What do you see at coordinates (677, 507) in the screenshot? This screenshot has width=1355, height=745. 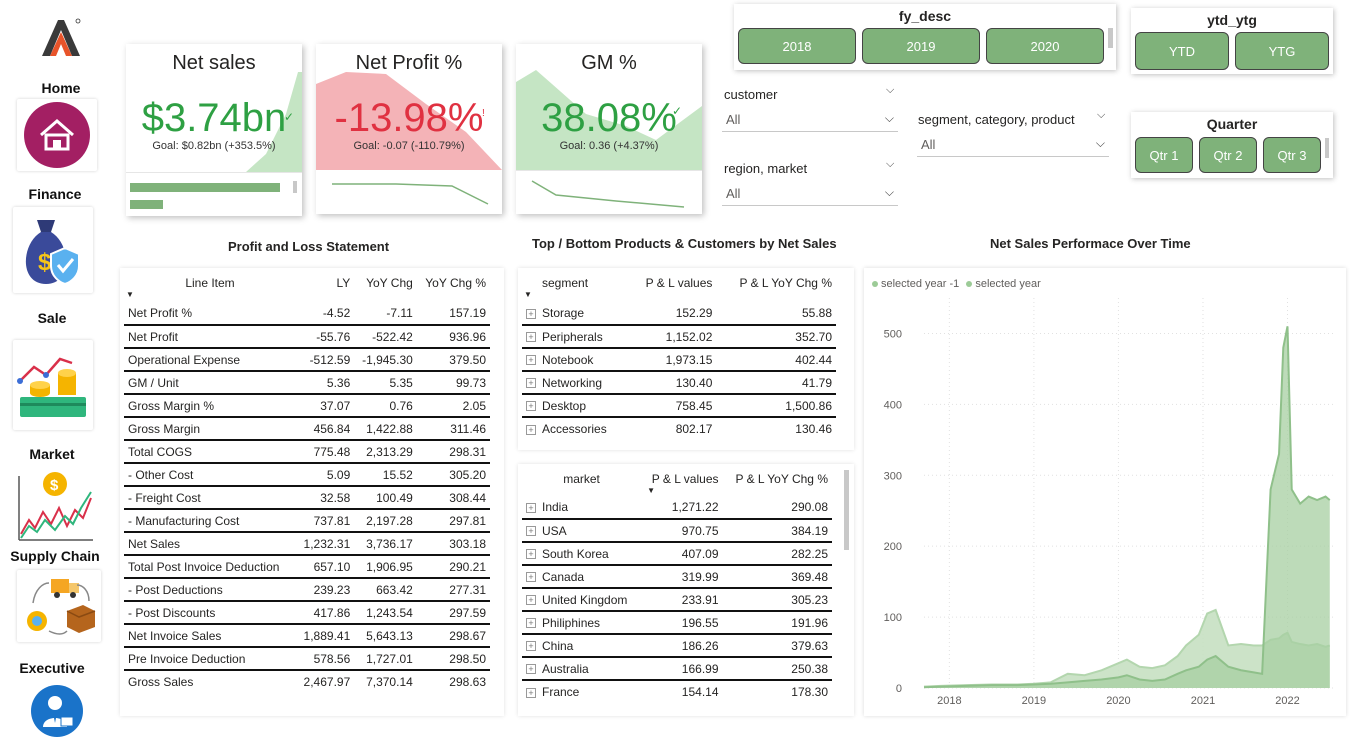 I see `table-row: + India 1,271.22 290.08` at bounding box center [677, 507].